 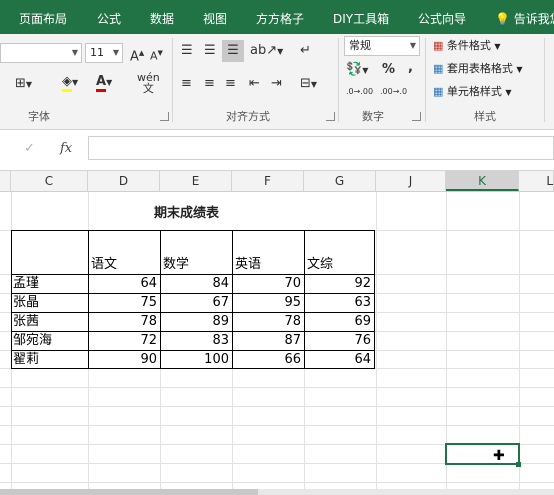 I want to click on score-cell: 95, so click(x=268, y=302).